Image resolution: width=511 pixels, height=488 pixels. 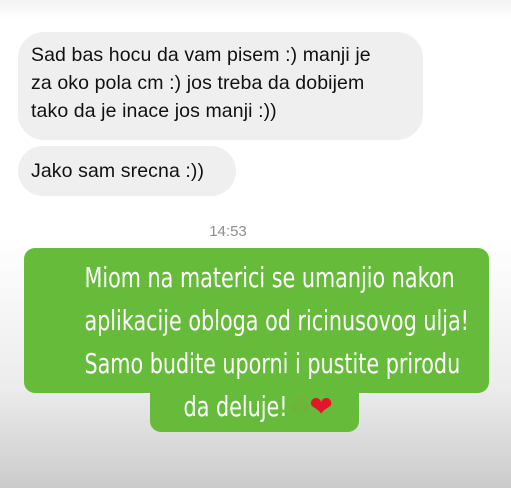 I want to click on caption-line: Samo budite uporni i pustite prirodu, so click(x=272, y=363).